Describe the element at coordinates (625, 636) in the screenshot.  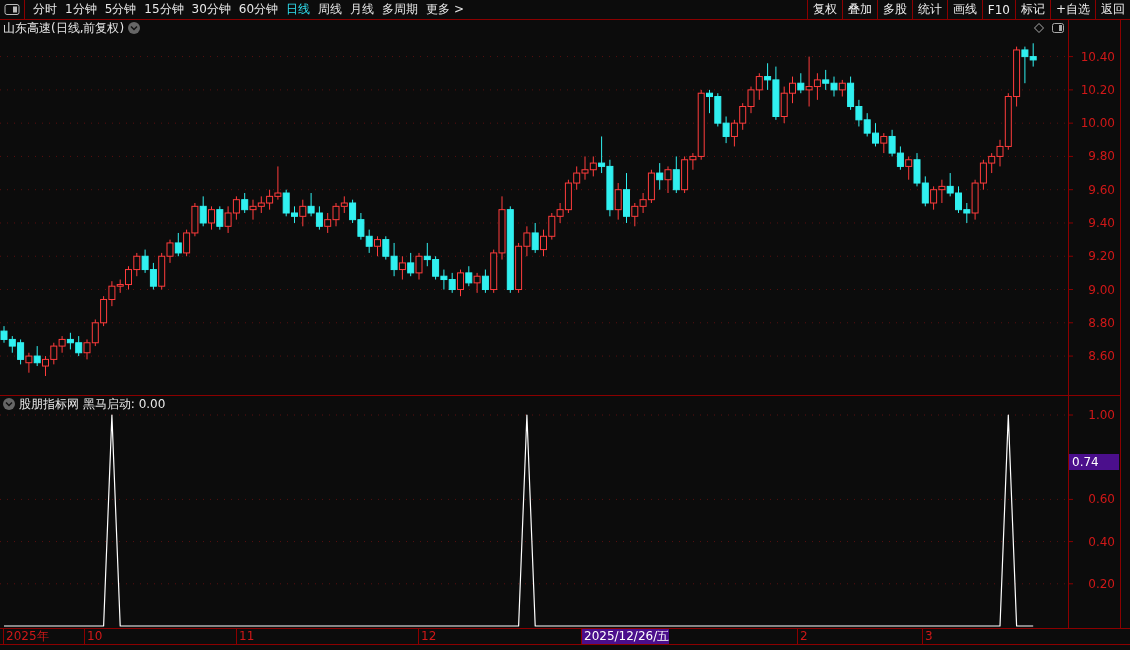
I see `date-axis-label: 2025/12/26/五` at that location.